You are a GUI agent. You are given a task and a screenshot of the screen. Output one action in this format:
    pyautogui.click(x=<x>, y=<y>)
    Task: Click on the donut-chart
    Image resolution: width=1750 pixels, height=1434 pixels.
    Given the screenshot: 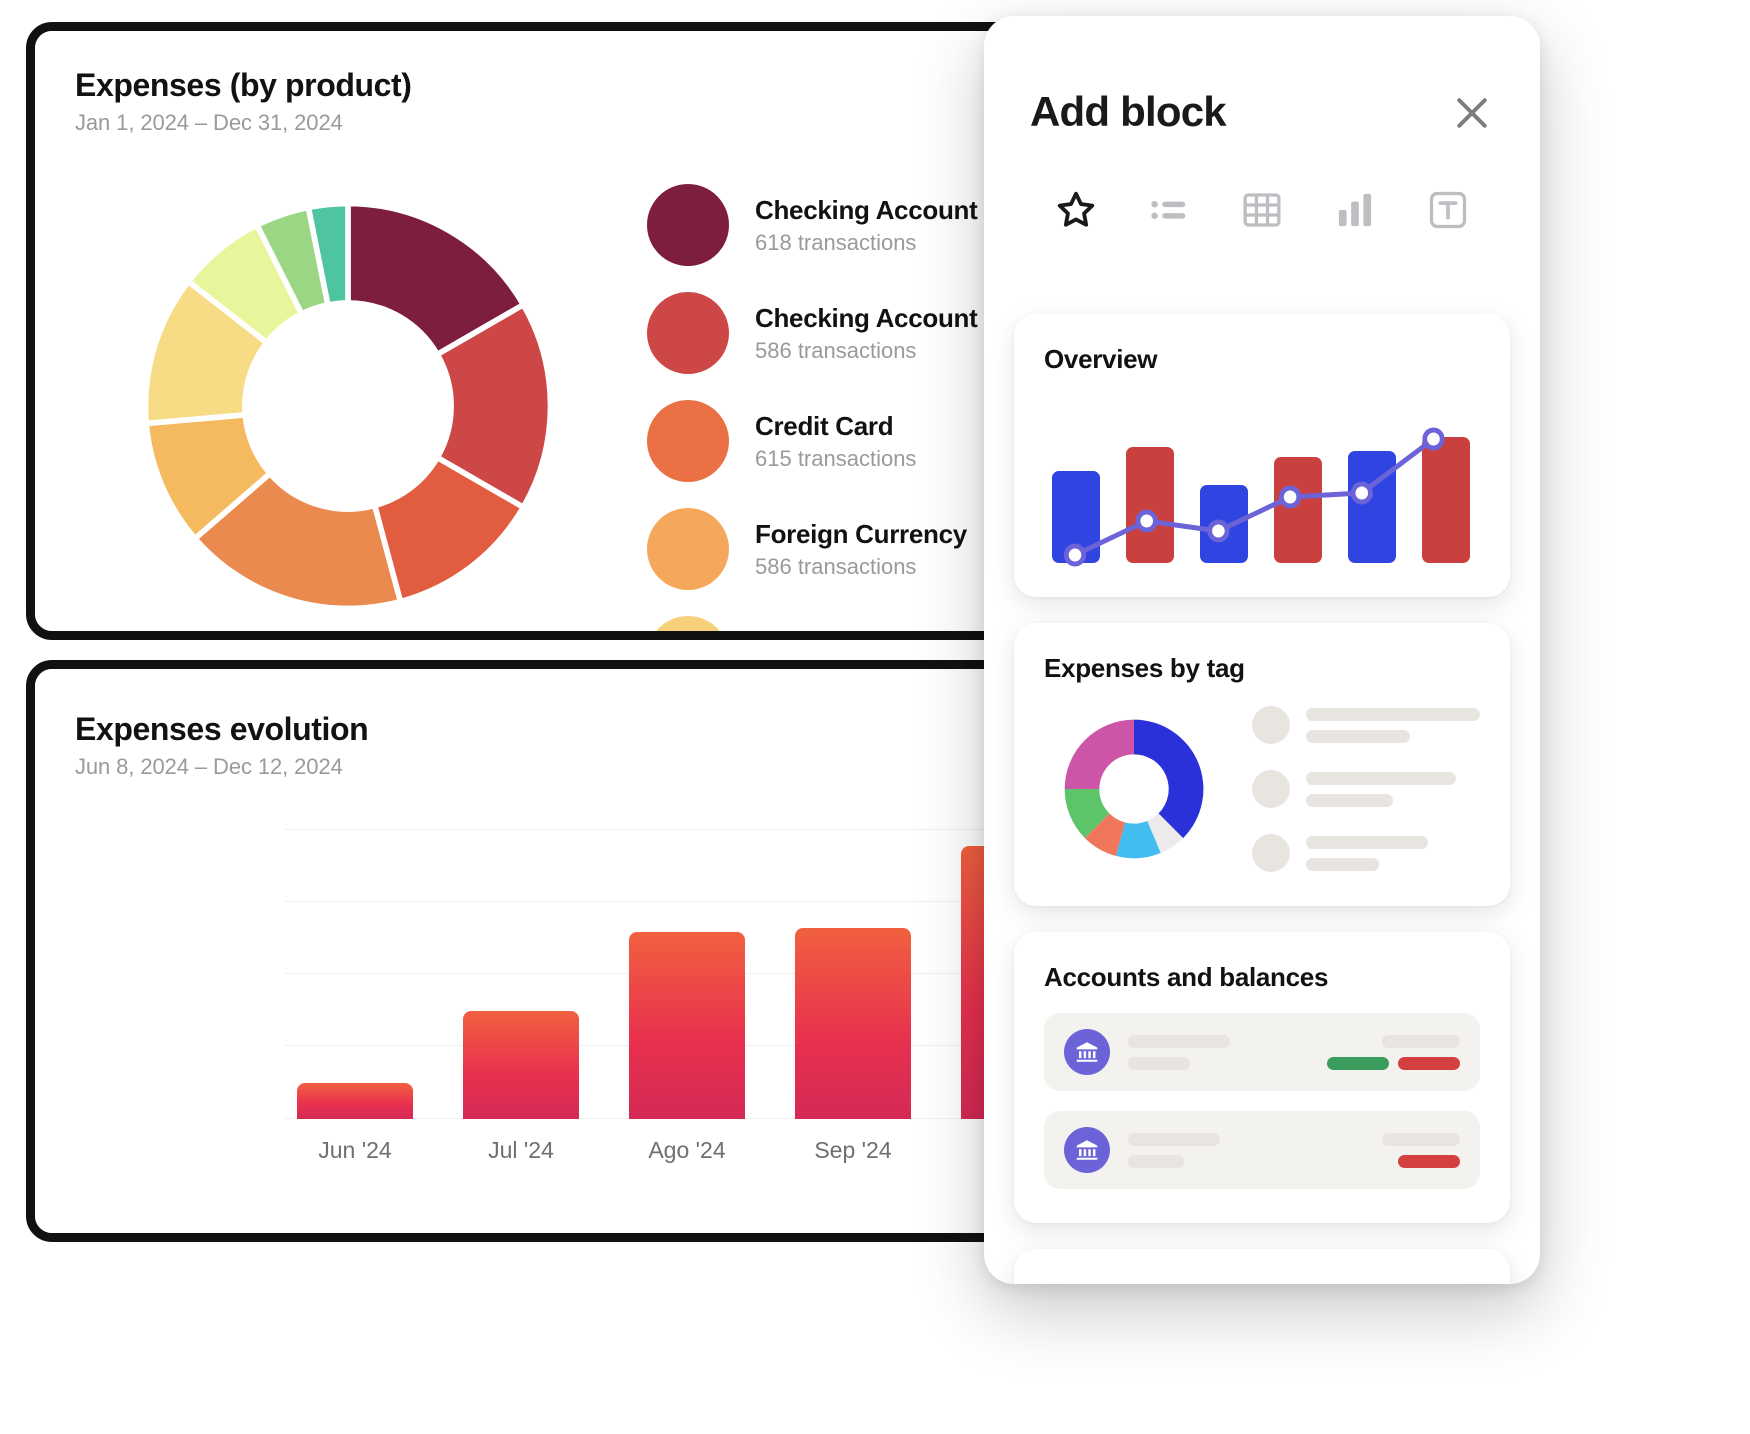 What is the action you would take?
    pyautogui.click(x=348, y=406)
    